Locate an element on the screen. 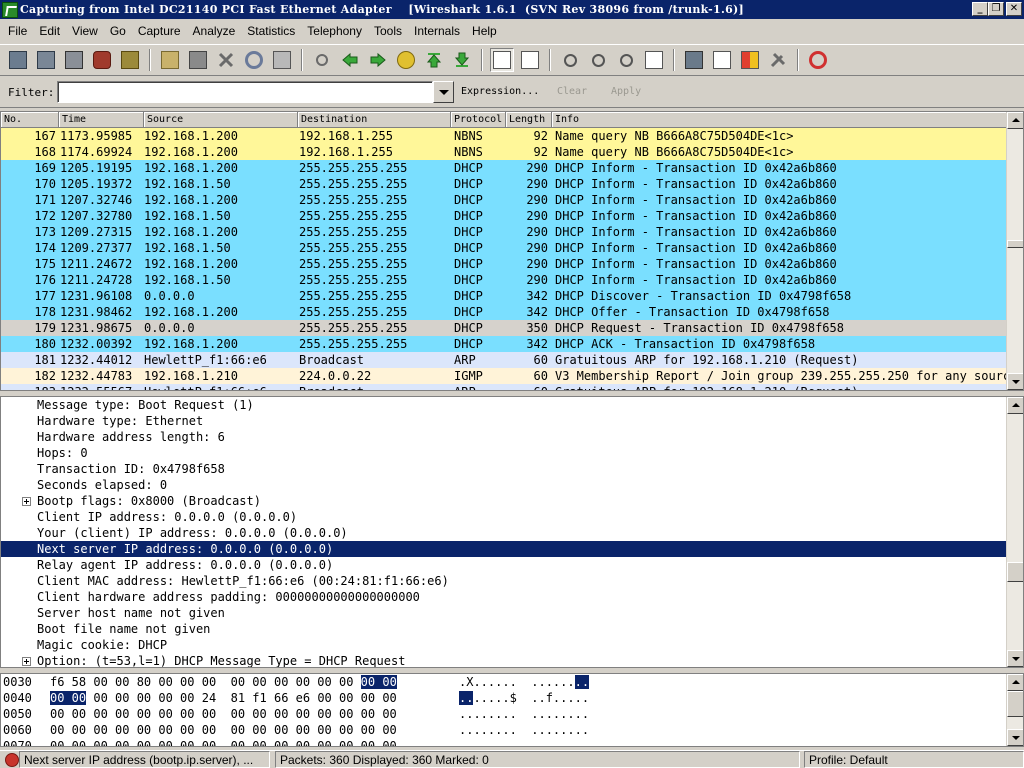 The width and height of the screenshot is (1024, 768). detail-row: Seconds elapsed: 0 is located at coordinates (504, 485).